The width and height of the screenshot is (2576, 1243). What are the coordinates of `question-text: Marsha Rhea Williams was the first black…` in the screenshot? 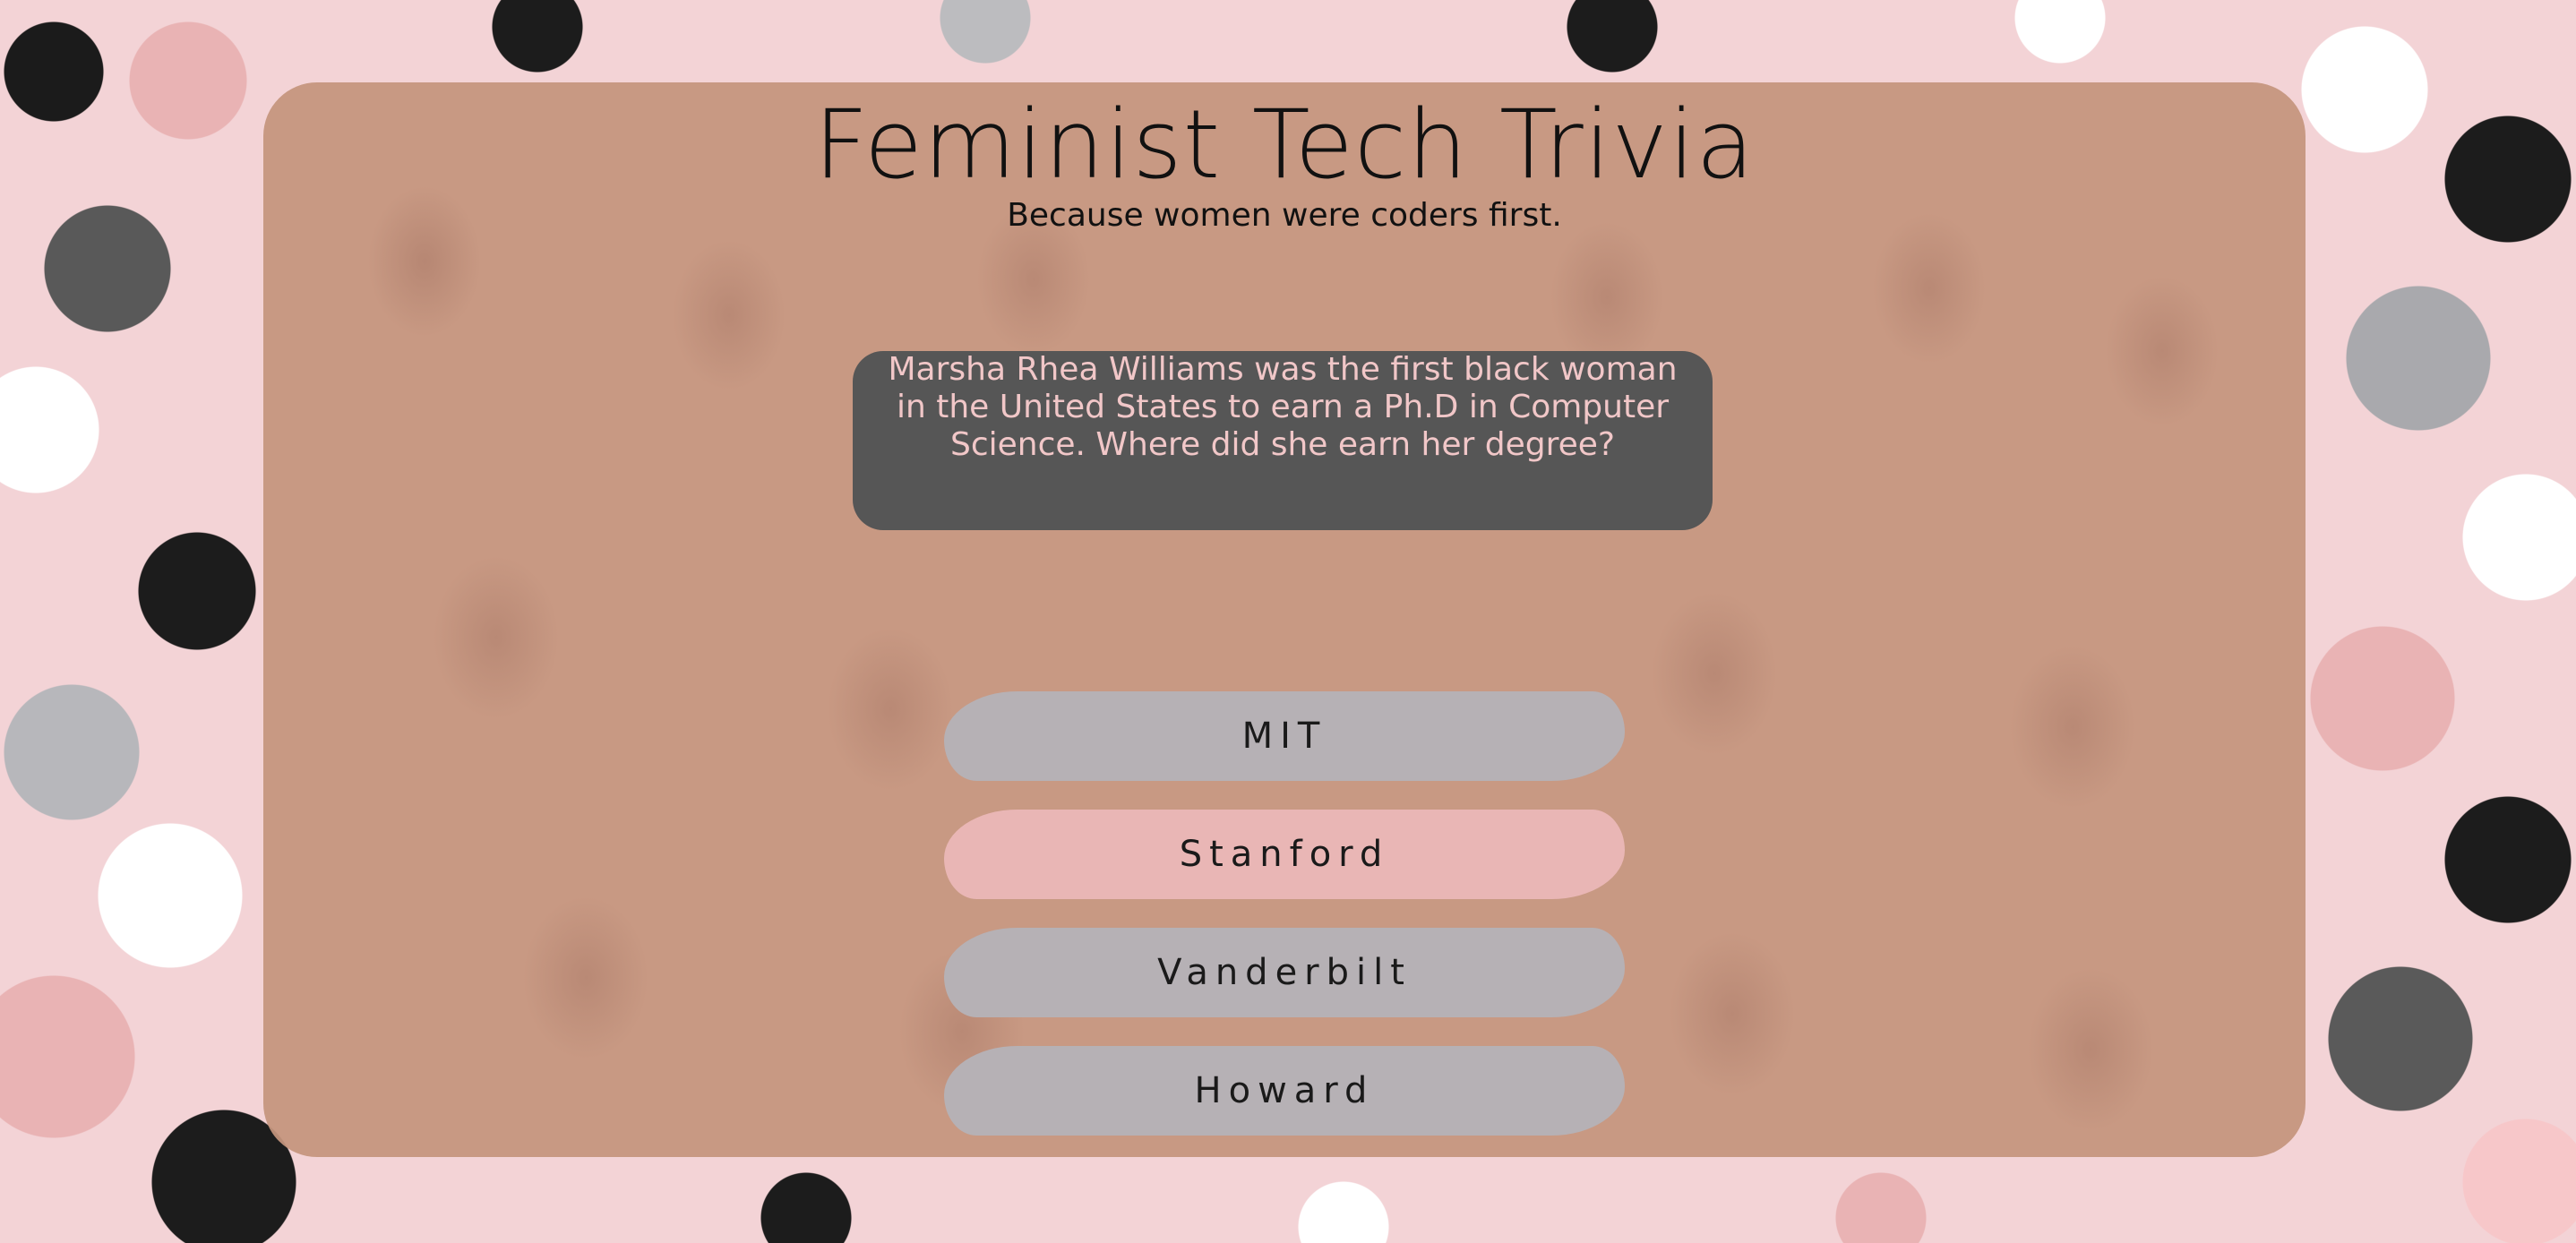 It's located at (1283, 407).